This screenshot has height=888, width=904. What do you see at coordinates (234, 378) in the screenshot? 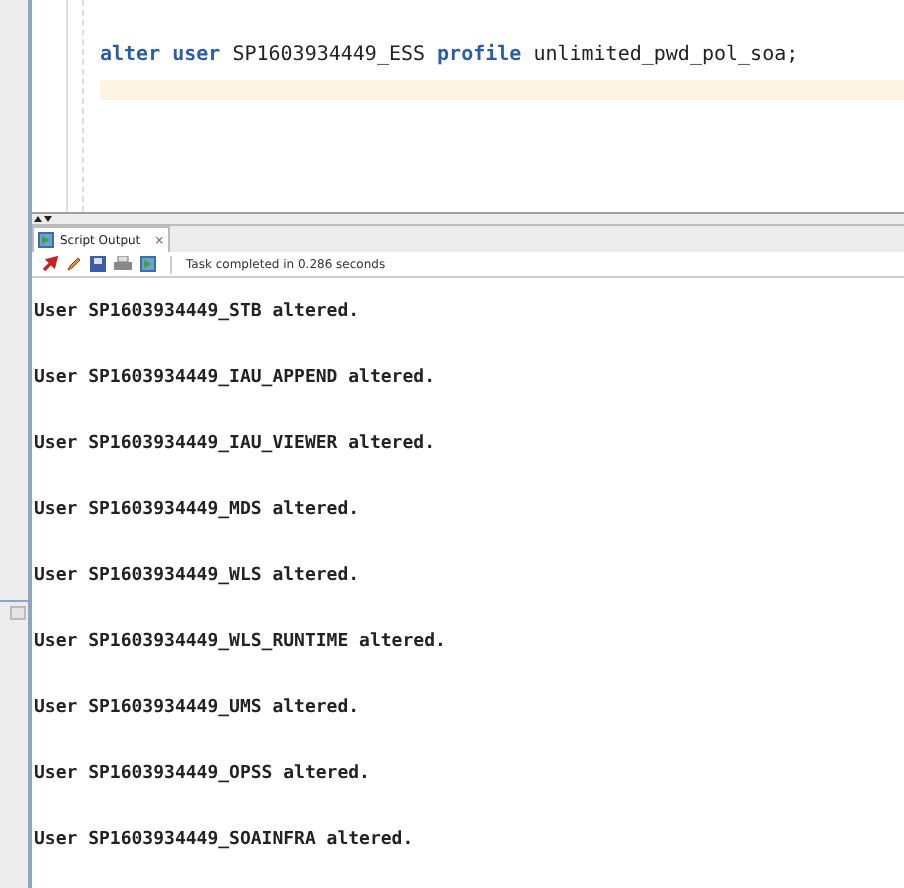
I see `output-line: User SP1603934449_IAU_APPEND altered.` at bounding box center [234, 378].